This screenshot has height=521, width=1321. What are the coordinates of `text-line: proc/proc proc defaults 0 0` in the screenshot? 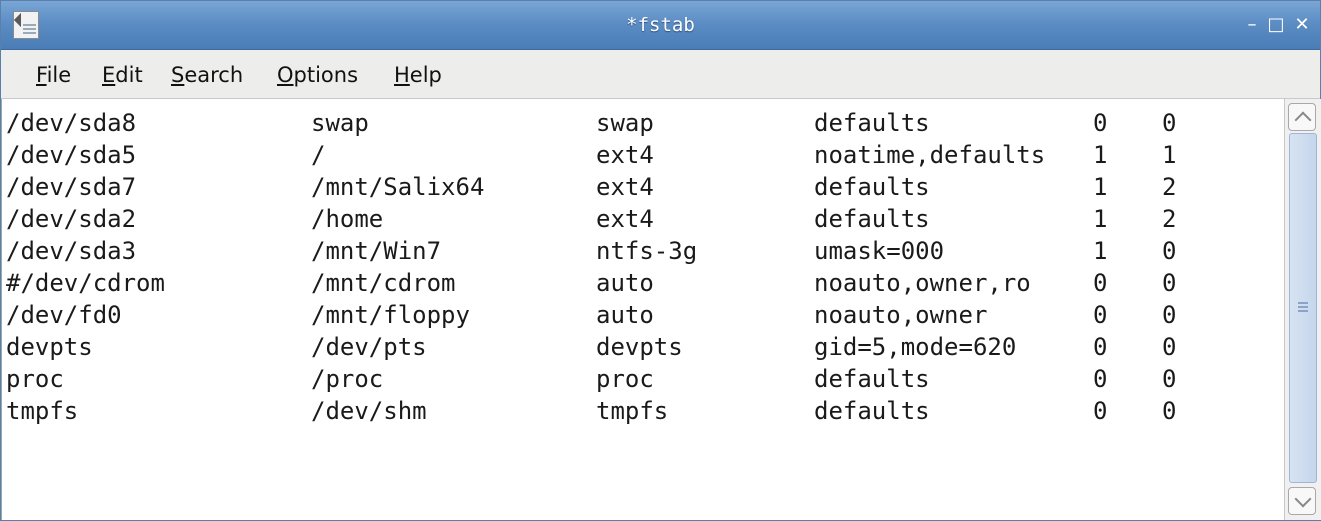 It's located at (642, 379).